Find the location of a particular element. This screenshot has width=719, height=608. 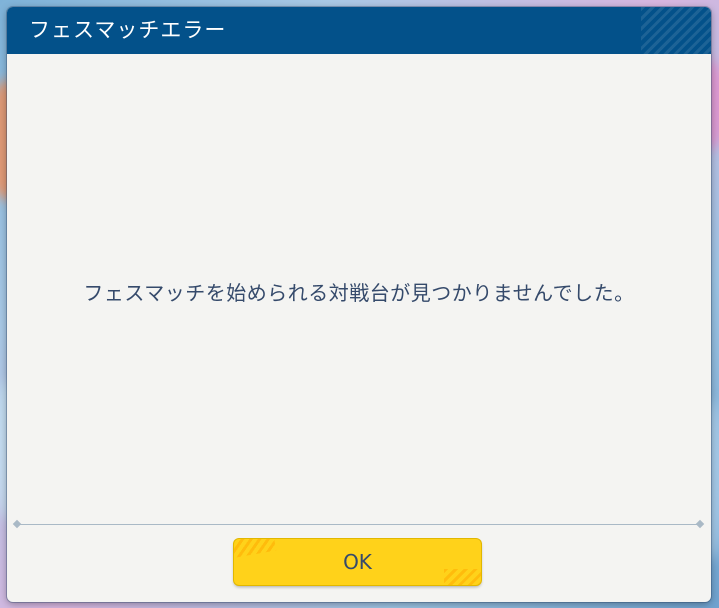

ok-button-label: OK is located at coordinates (357, 562).